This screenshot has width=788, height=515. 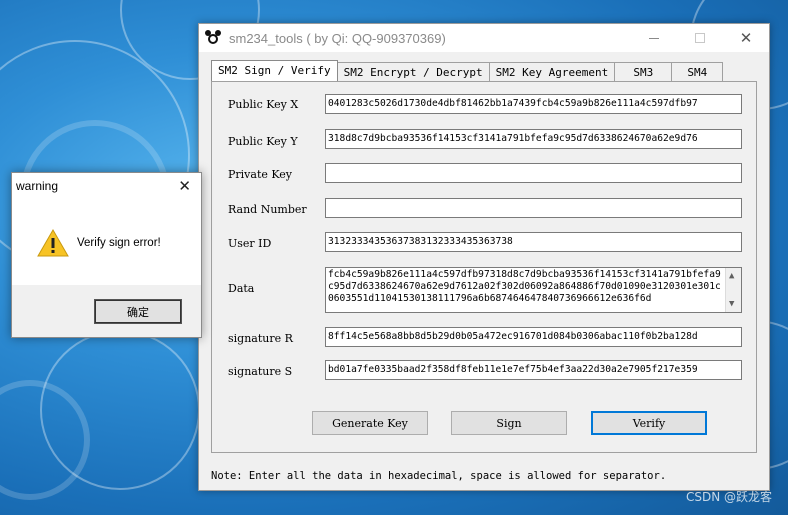 I want to click on warning-triangle-icon, so click(x=53, y=243).